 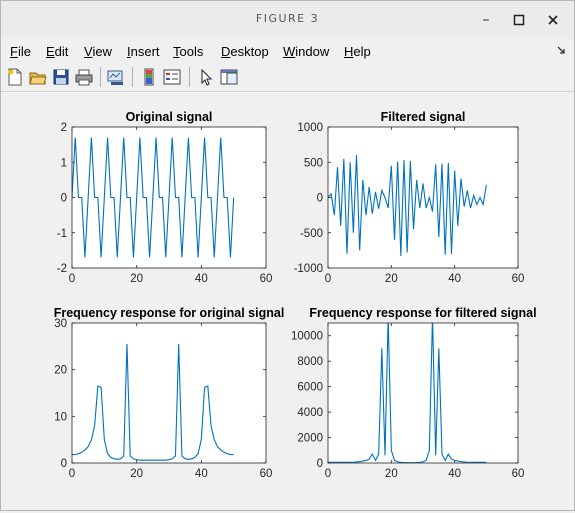 I want to click on menu-tools-label: ools, so click(x=191, y=51).